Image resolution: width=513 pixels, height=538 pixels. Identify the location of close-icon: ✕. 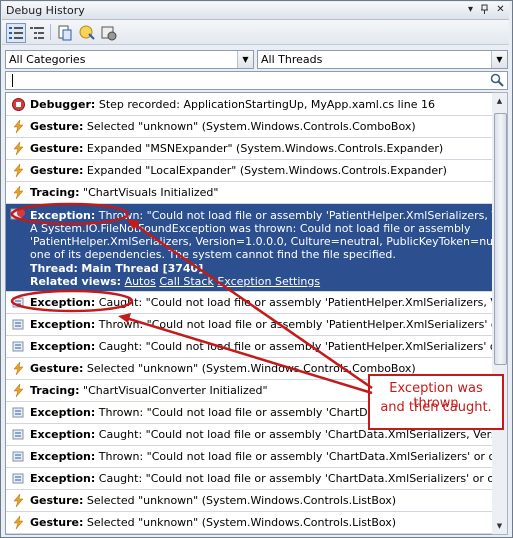
(500, 10).